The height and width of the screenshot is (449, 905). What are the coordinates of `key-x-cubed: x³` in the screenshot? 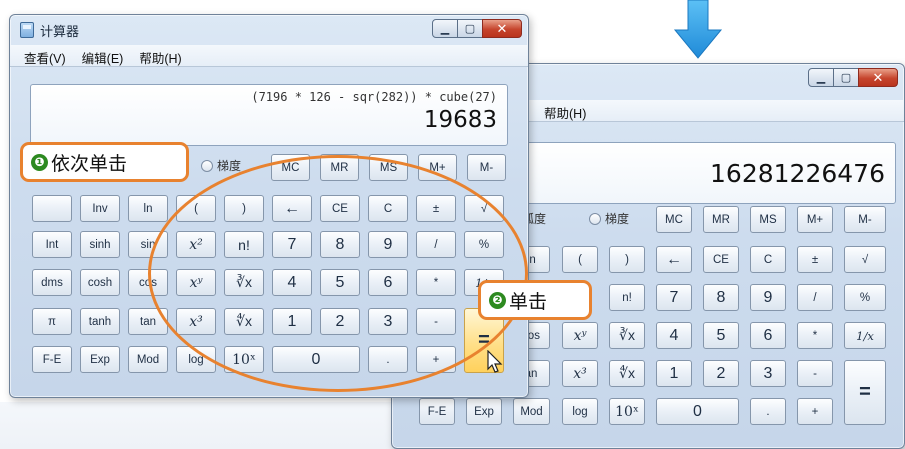 It's located at (580, 373).